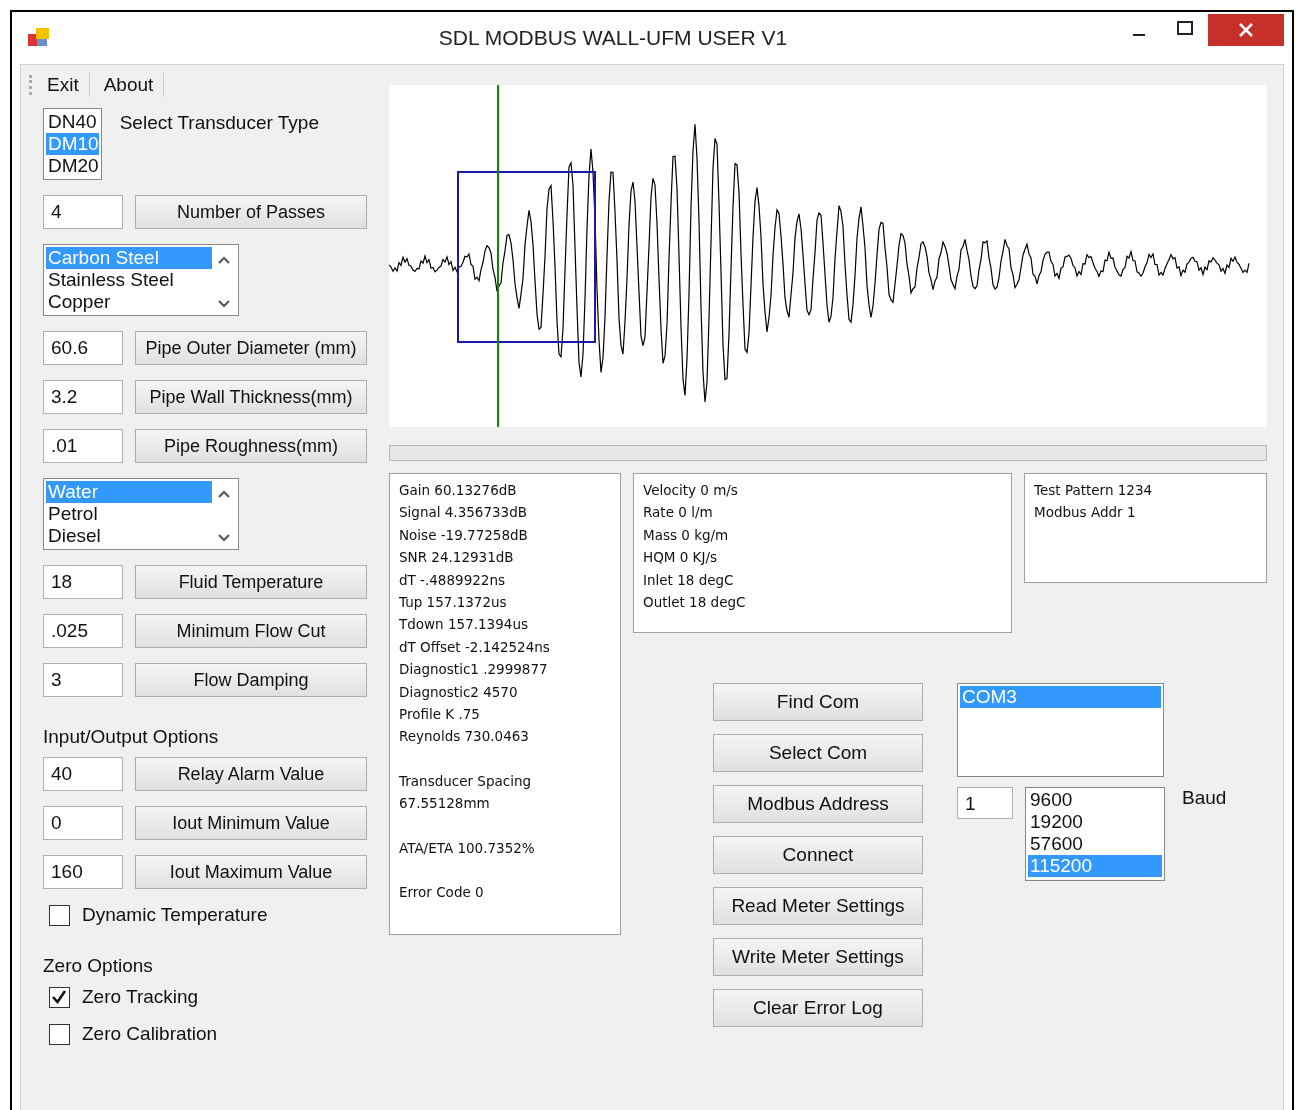  I want to click on input-field: 18, so click(83, 582).